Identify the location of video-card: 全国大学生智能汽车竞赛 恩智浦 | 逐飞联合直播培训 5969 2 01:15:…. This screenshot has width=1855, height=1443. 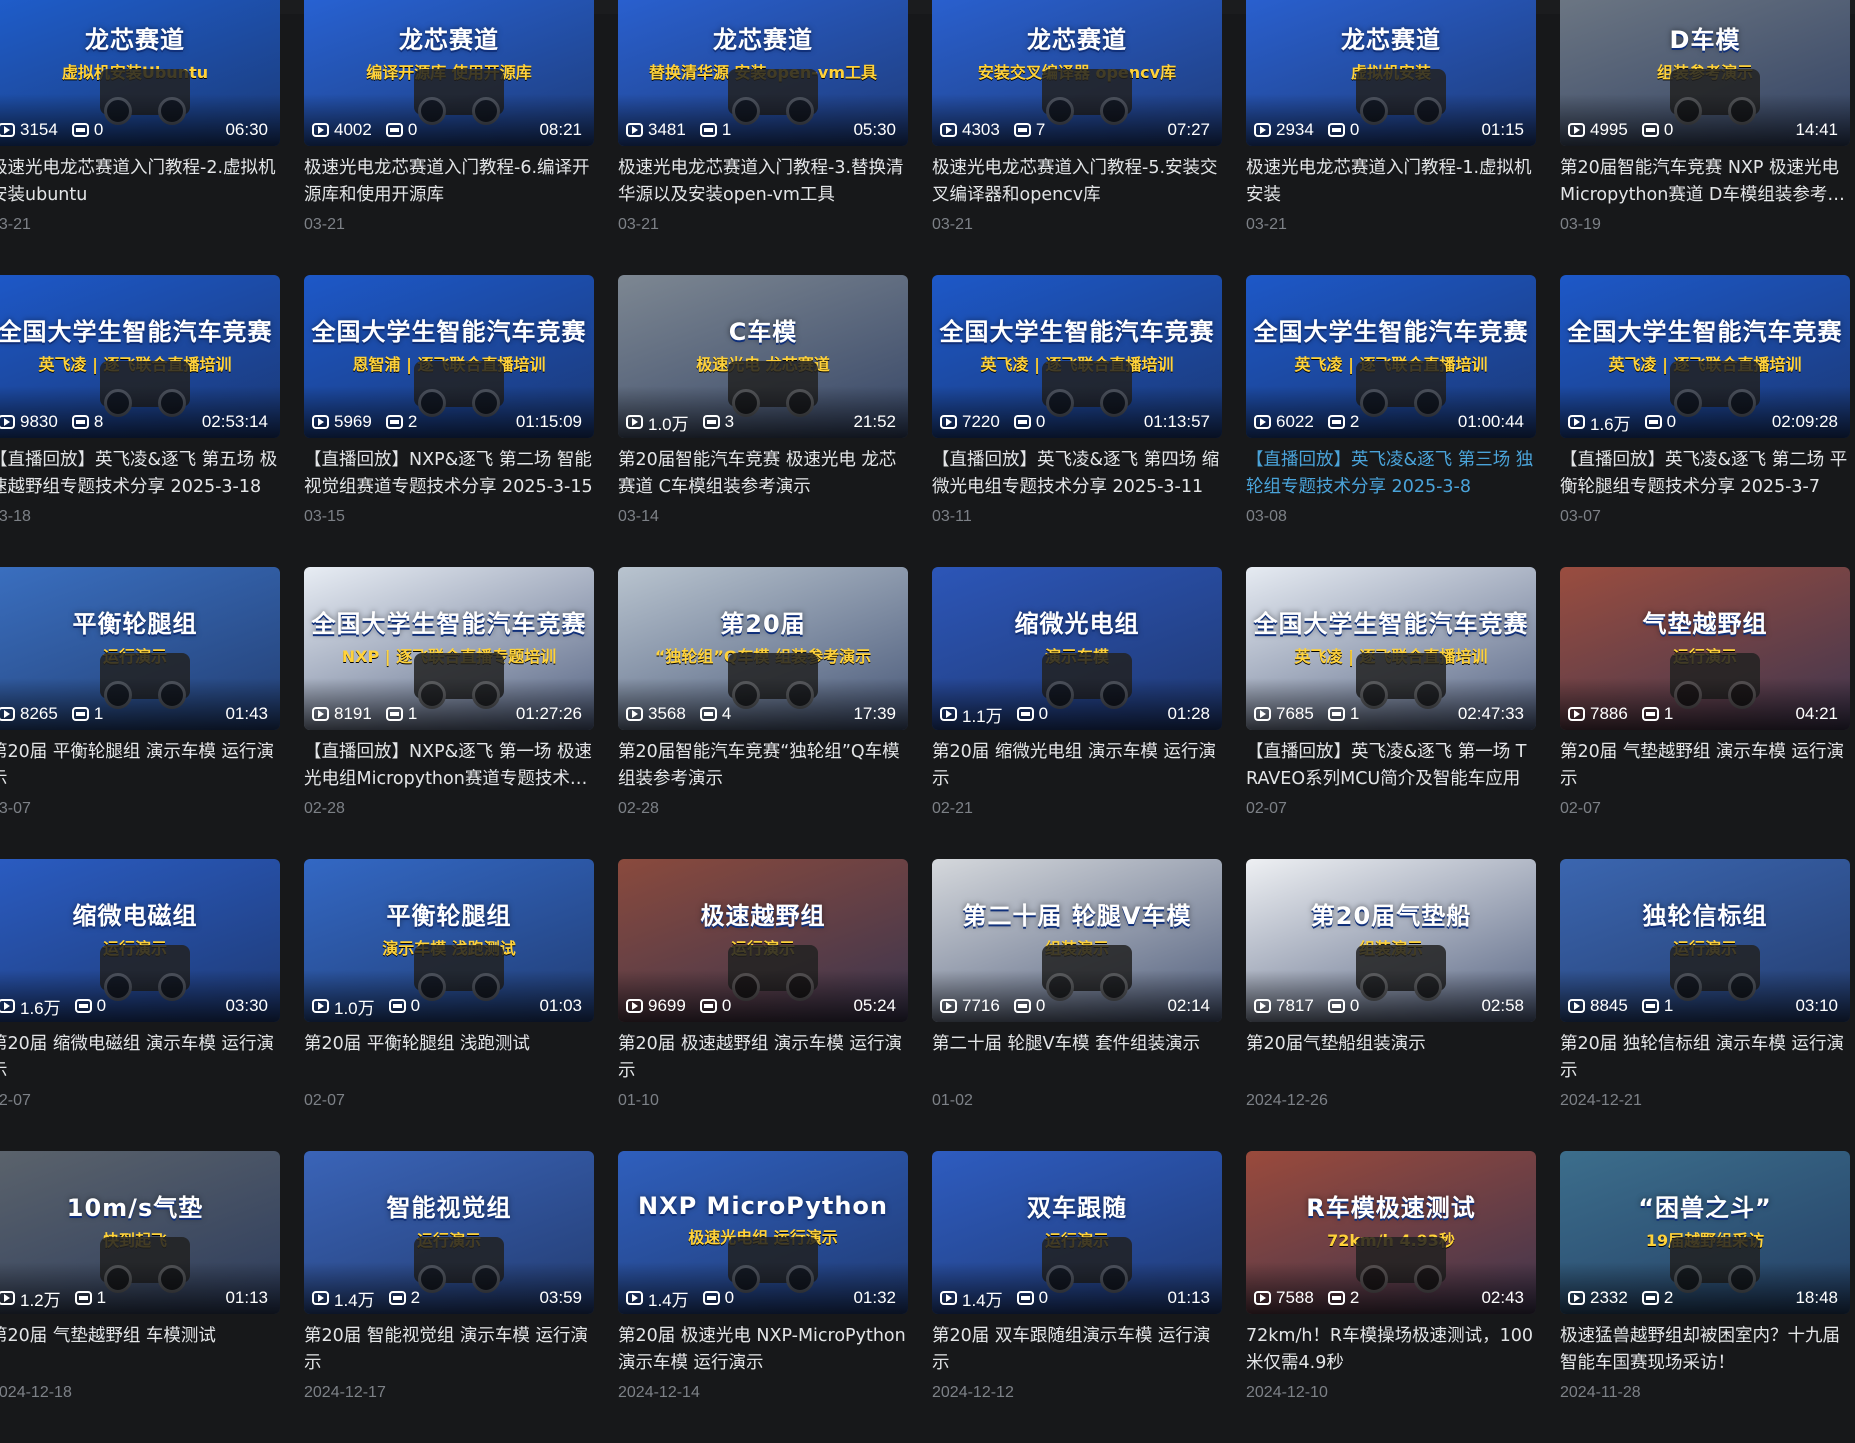
(449, 421).